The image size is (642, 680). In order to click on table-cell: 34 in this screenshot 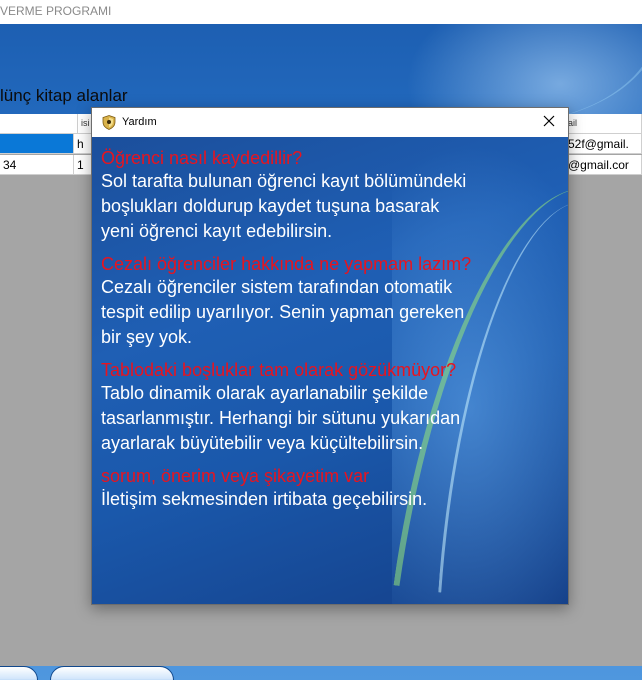, I will do `click(37, 164)`.